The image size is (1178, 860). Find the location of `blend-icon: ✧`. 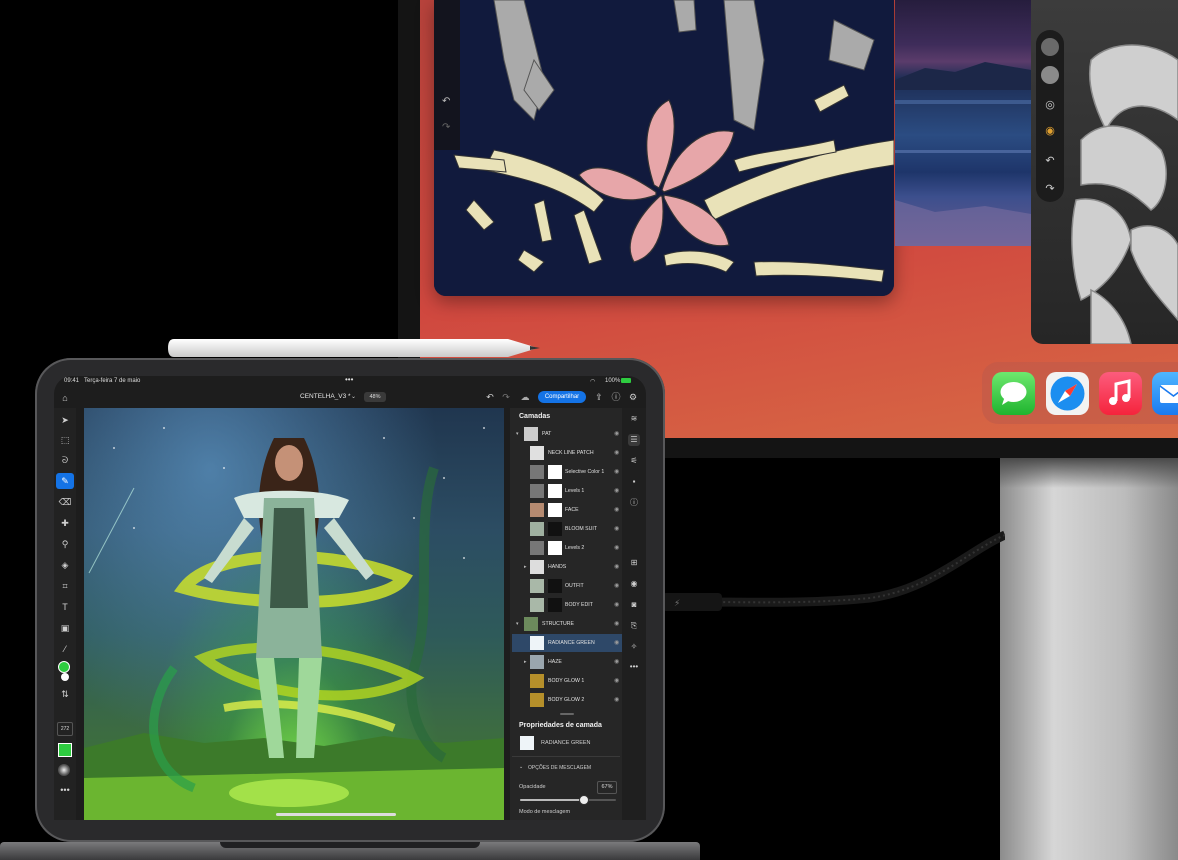

blend-icon: ✧ is located at coordinates (634, 647).